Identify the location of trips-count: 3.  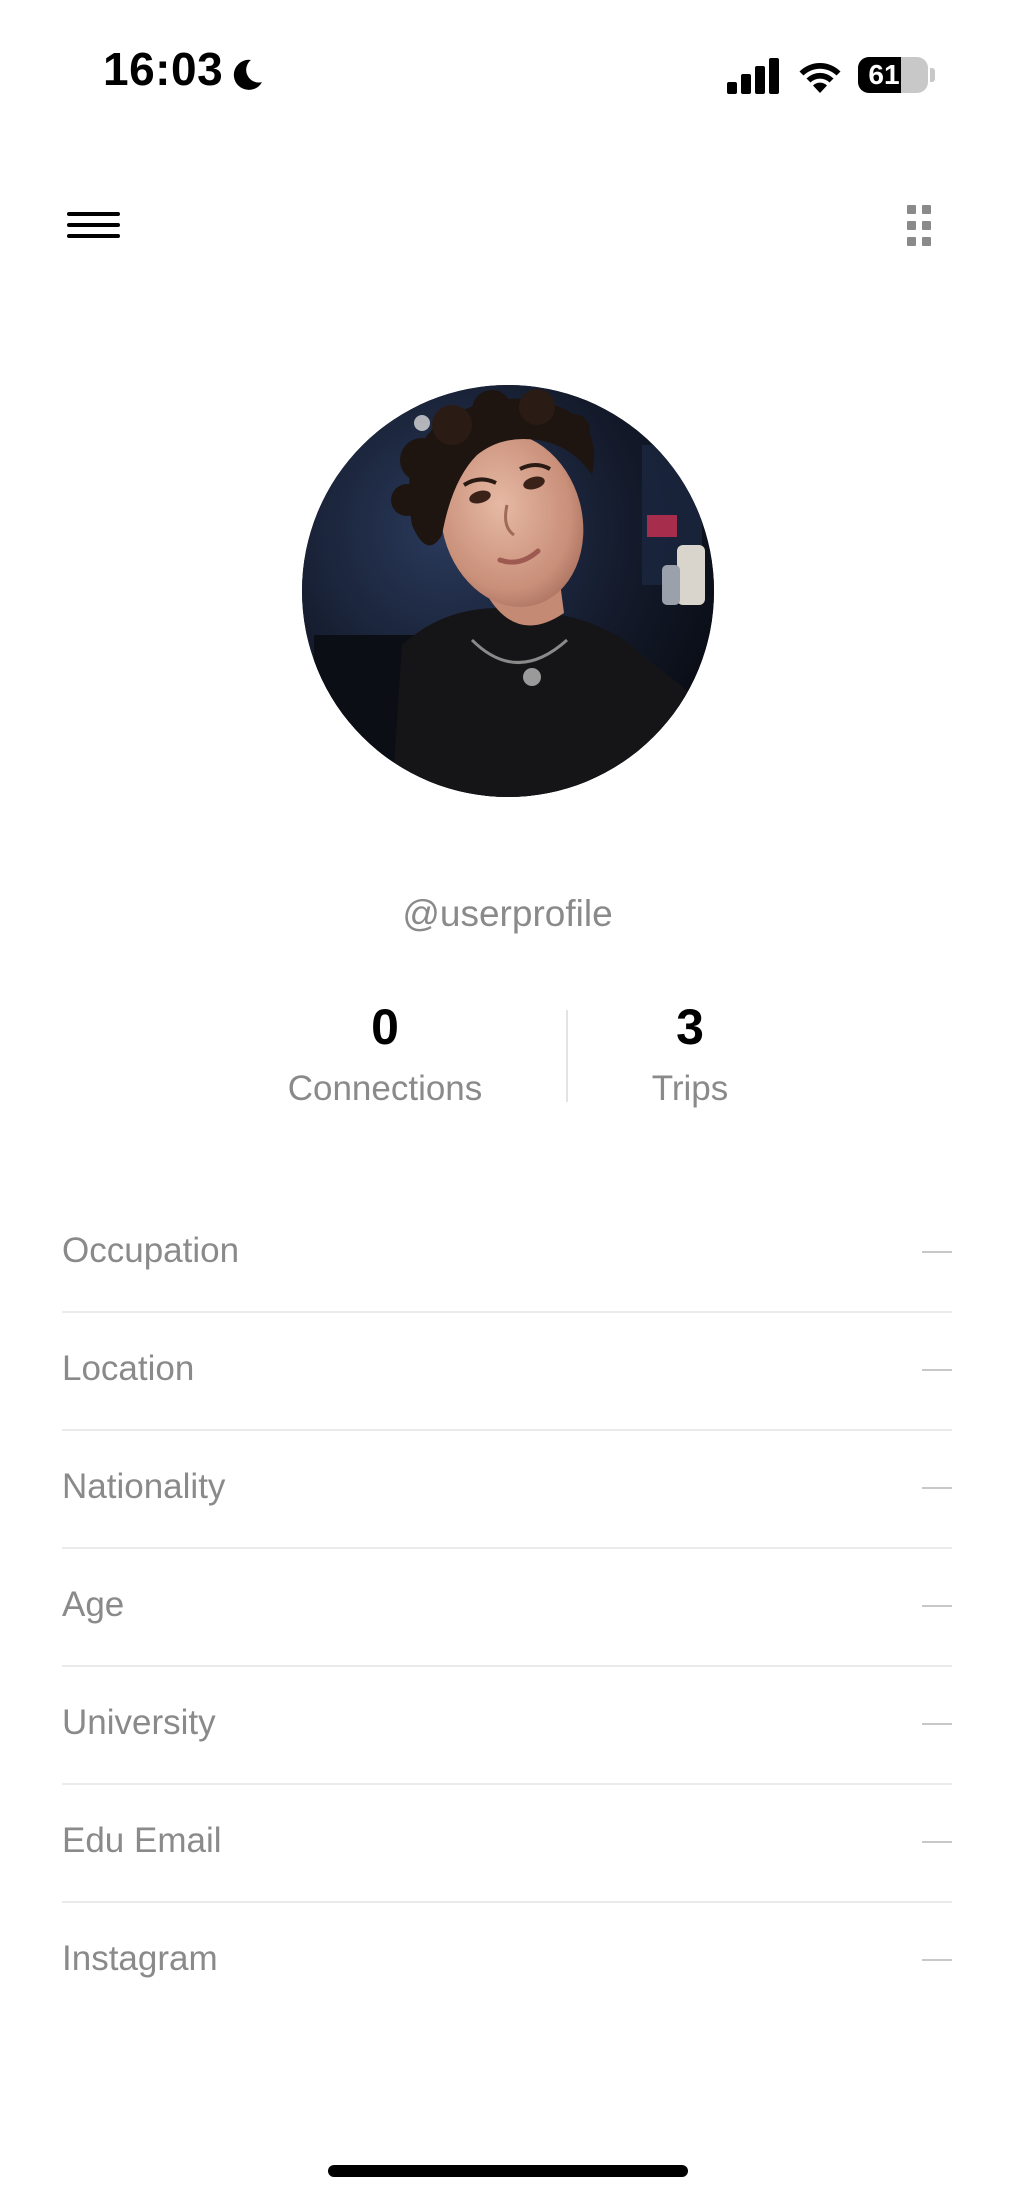
(690, 1027).